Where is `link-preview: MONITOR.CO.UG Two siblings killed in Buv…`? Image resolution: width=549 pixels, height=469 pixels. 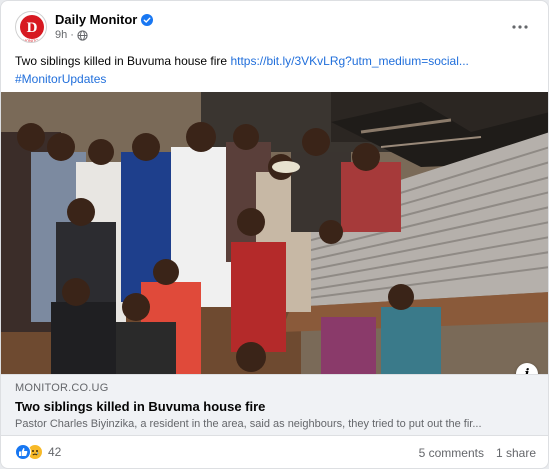 link-preview: MONITOR.CO.UG Two siblings killed in Buv… is located at coordinates (274, 405).